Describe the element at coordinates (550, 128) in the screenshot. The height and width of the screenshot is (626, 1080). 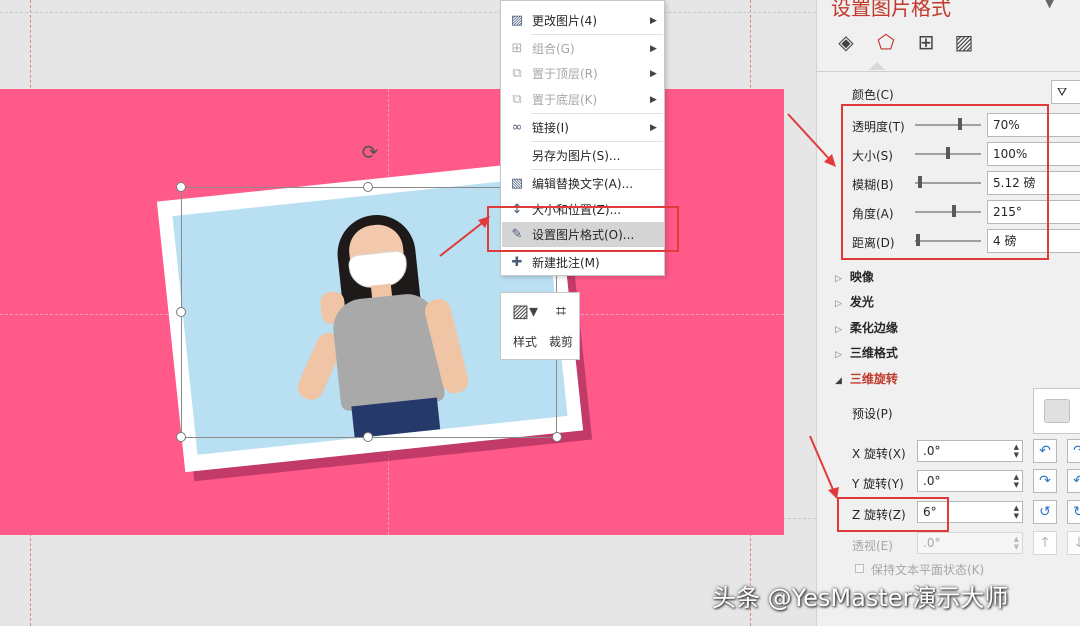
I see `menu-item-label: 链接(I)` at that location.